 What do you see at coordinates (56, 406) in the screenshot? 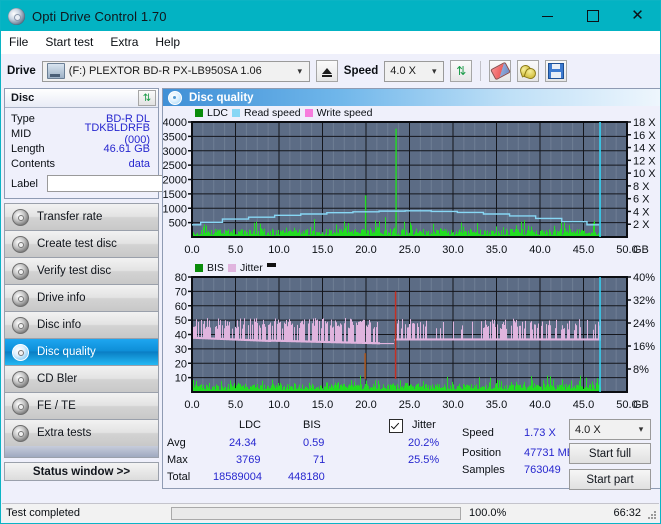
I see `sidebar-item-label: FE / TE` at bounding box center [56, 406].